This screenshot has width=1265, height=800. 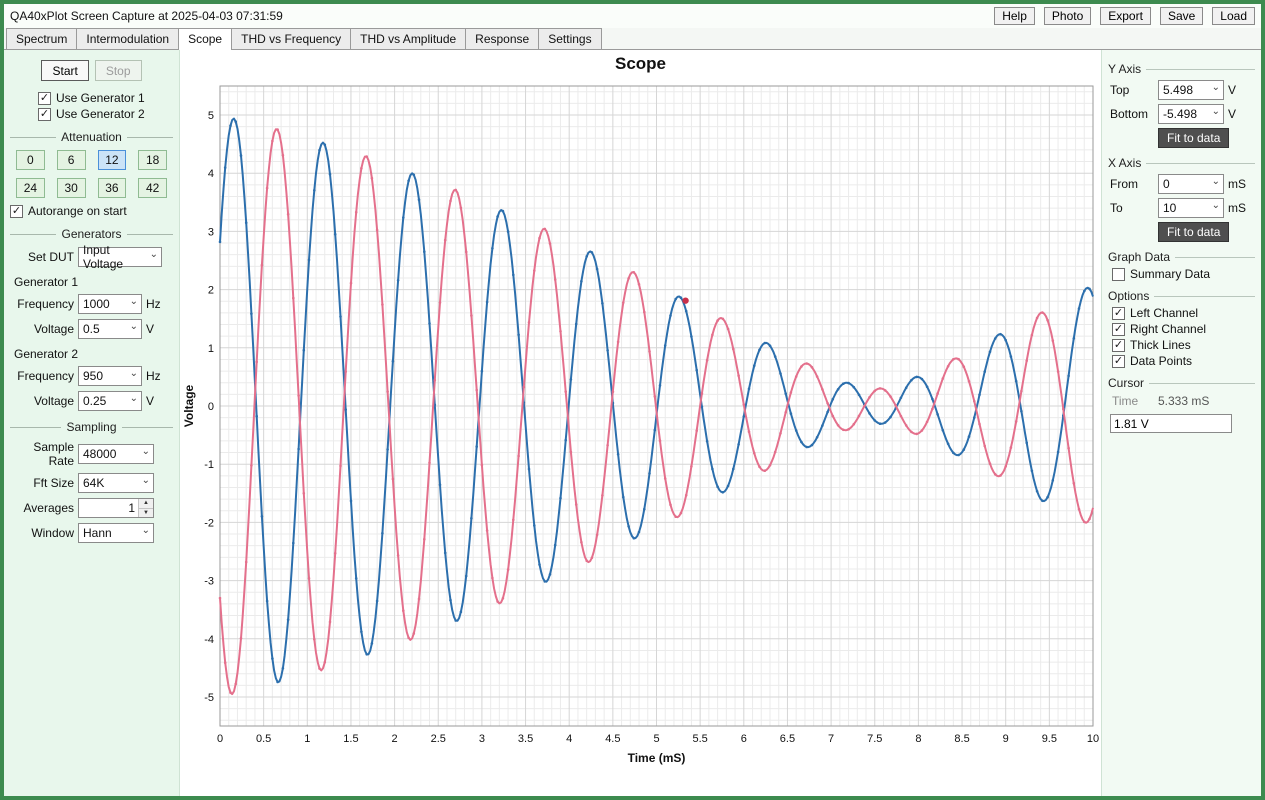 What do you see at coordinates (152, 188) in the screenshot?
I see `attenuation-42-button: 42` at bounding box center [152, 188].